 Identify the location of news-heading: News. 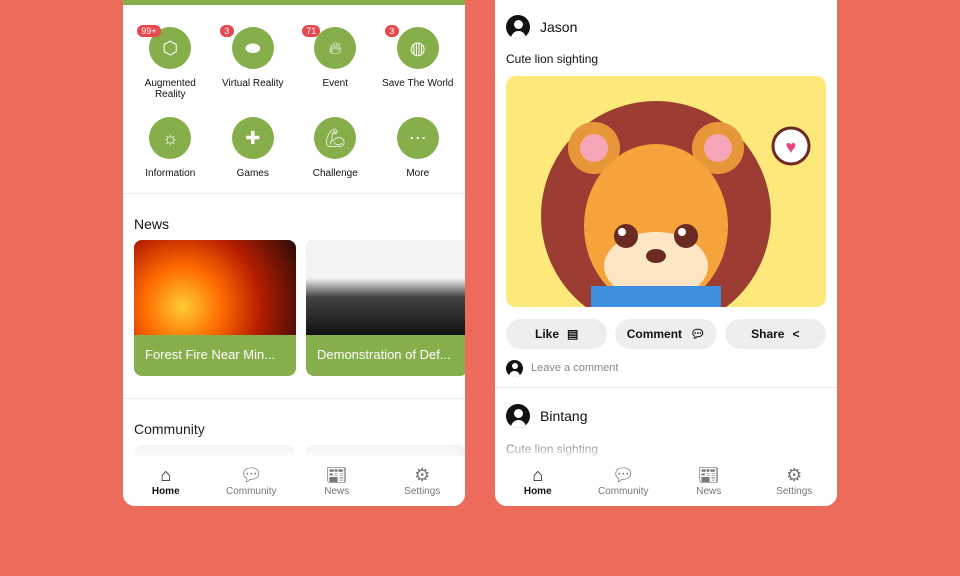
(152, 224).